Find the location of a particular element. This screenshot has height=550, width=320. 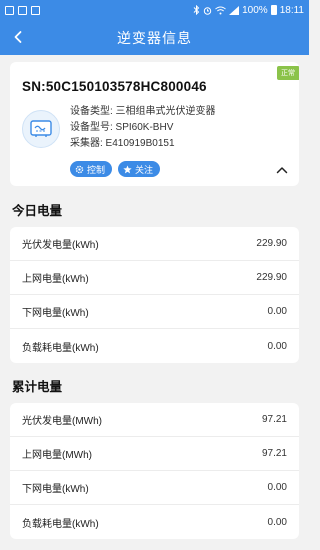

device-collector: 采集器: E410919B0151 is located at coordinates (122, 143).